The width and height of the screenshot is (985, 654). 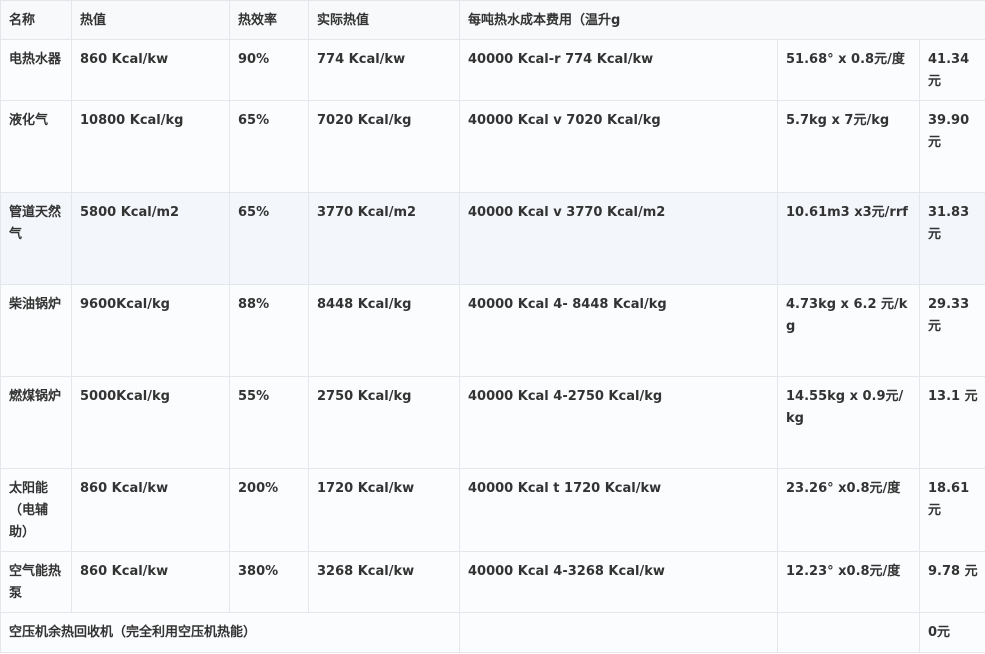 What do you see at coordinates (36, 70) in the screenshot?
I see `cell-name: 电热水器` at bounding box center [36, 70].